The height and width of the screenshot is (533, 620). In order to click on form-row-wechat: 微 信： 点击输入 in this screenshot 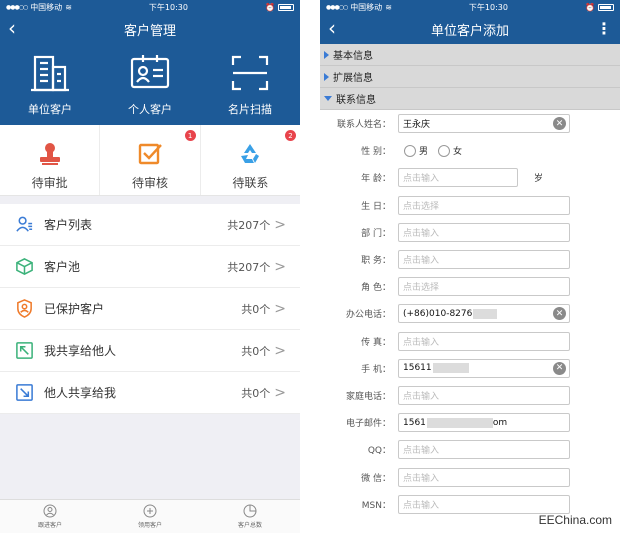, I will do `click(470, 476)`.